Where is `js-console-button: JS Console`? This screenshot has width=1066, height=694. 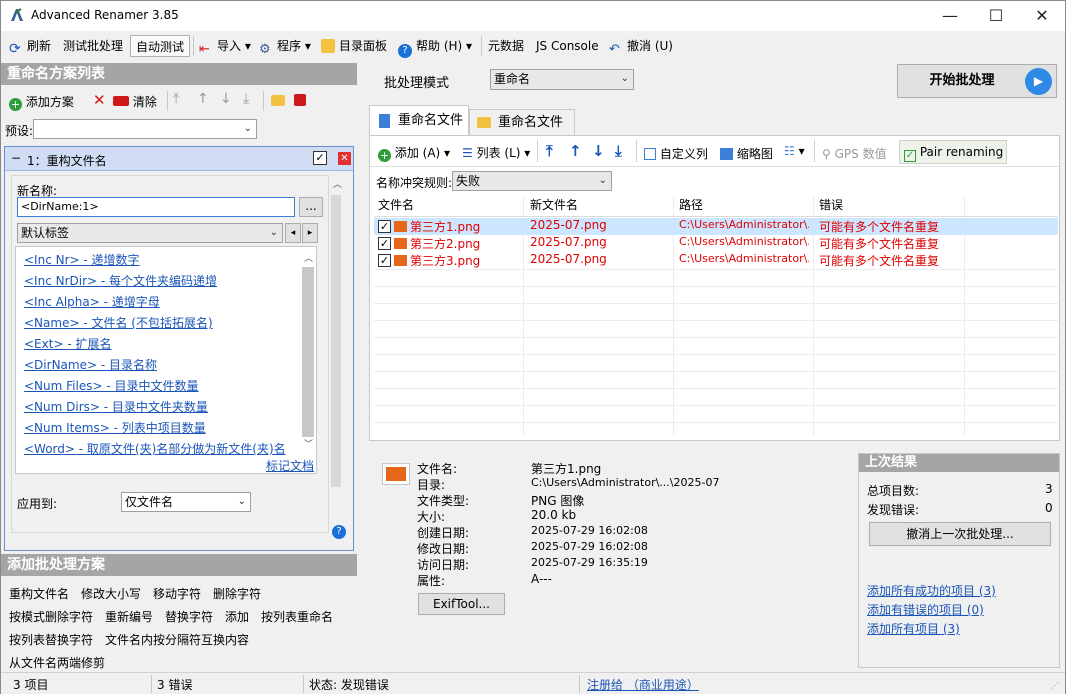
js-console-button: JS Console is located at coordinates (567, 46).